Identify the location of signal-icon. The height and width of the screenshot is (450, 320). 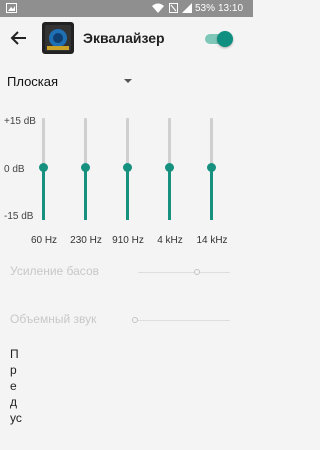
(187, 8).